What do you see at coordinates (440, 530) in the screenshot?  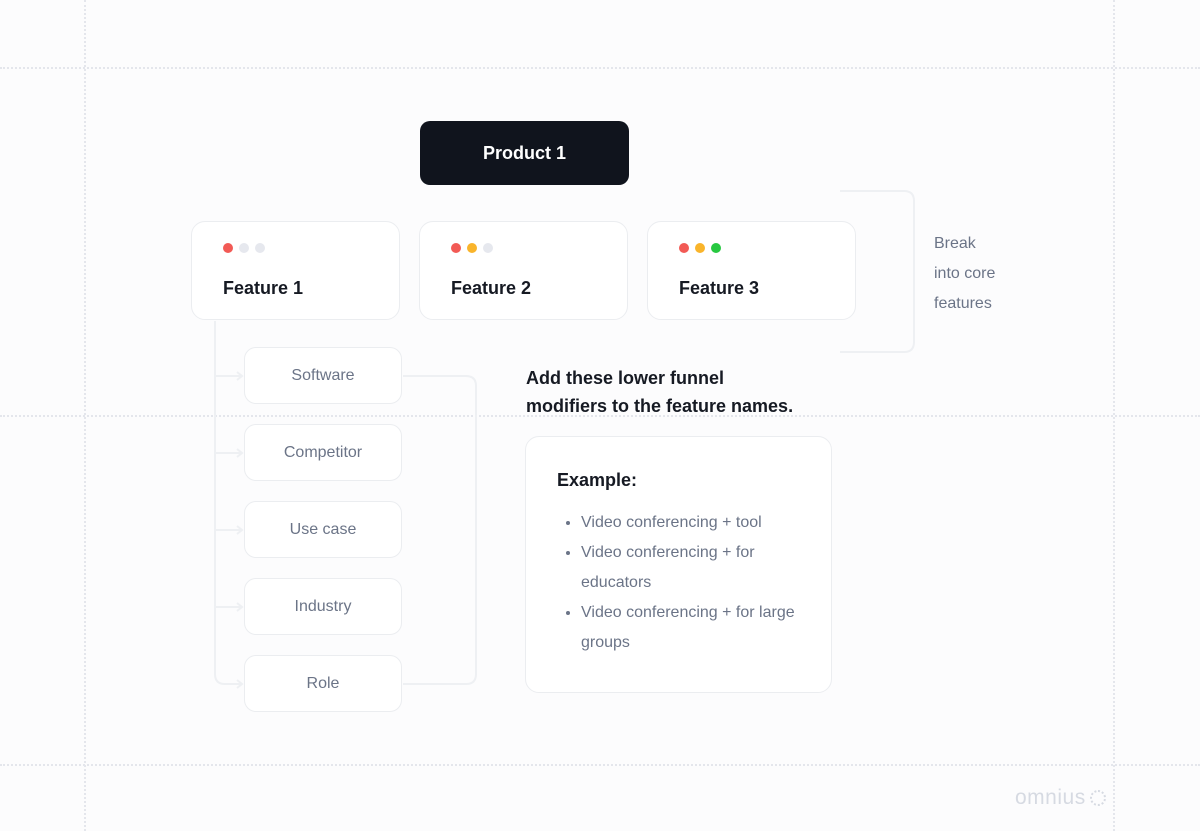 I see `modifiers-bracket` at bounding box center [440, 530].